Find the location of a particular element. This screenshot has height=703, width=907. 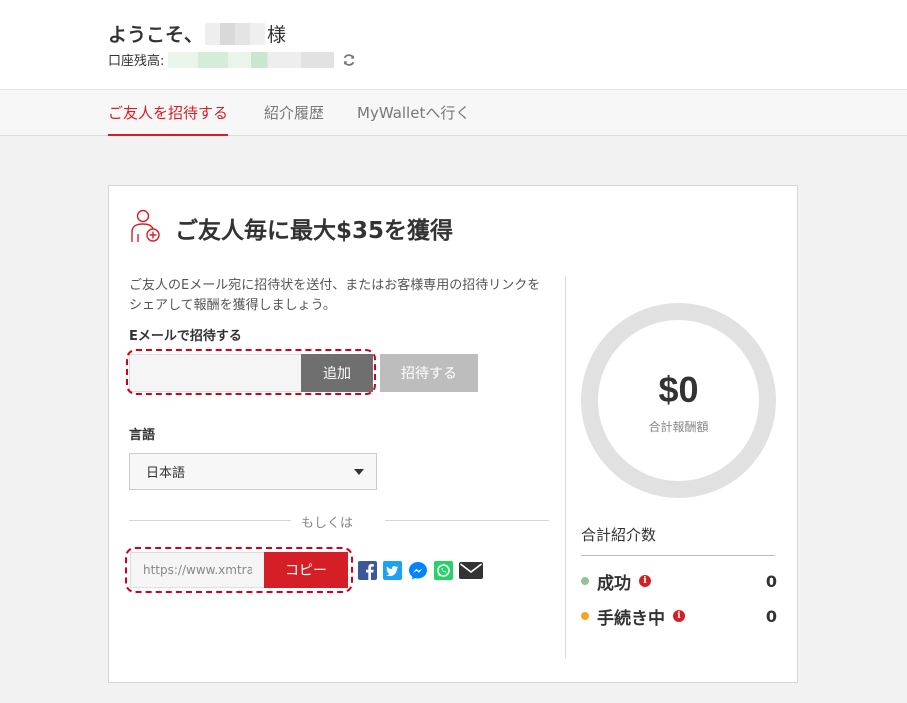

total-referrals-rule is located at coordinates (678, 555).